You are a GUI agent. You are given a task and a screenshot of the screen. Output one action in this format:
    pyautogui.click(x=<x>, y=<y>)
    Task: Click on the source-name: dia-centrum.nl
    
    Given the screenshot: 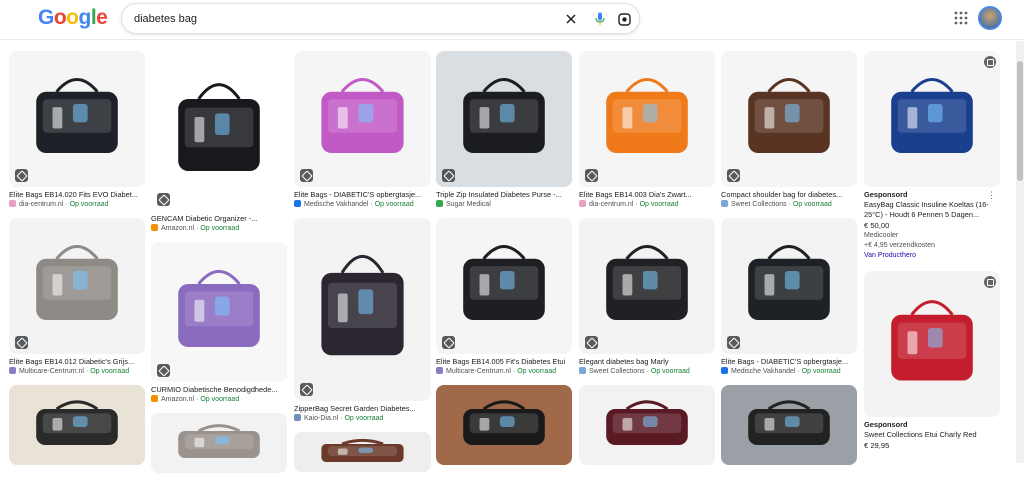 What is the action you would take?
    pyautogui.click(x=41, y=204)
    